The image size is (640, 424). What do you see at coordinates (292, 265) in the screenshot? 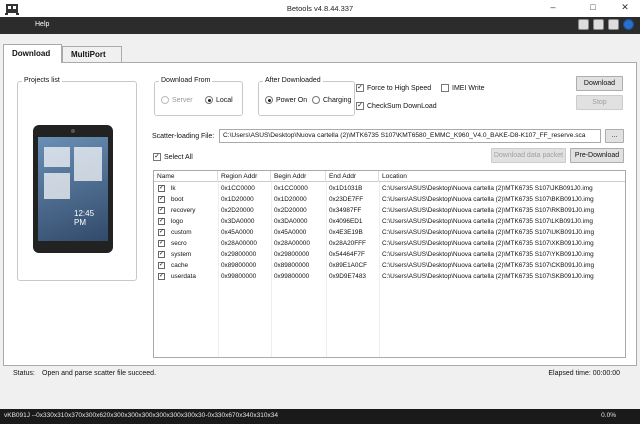
I see `cell-begin-addr: 0x89800000` at bounding box center [292, 265].